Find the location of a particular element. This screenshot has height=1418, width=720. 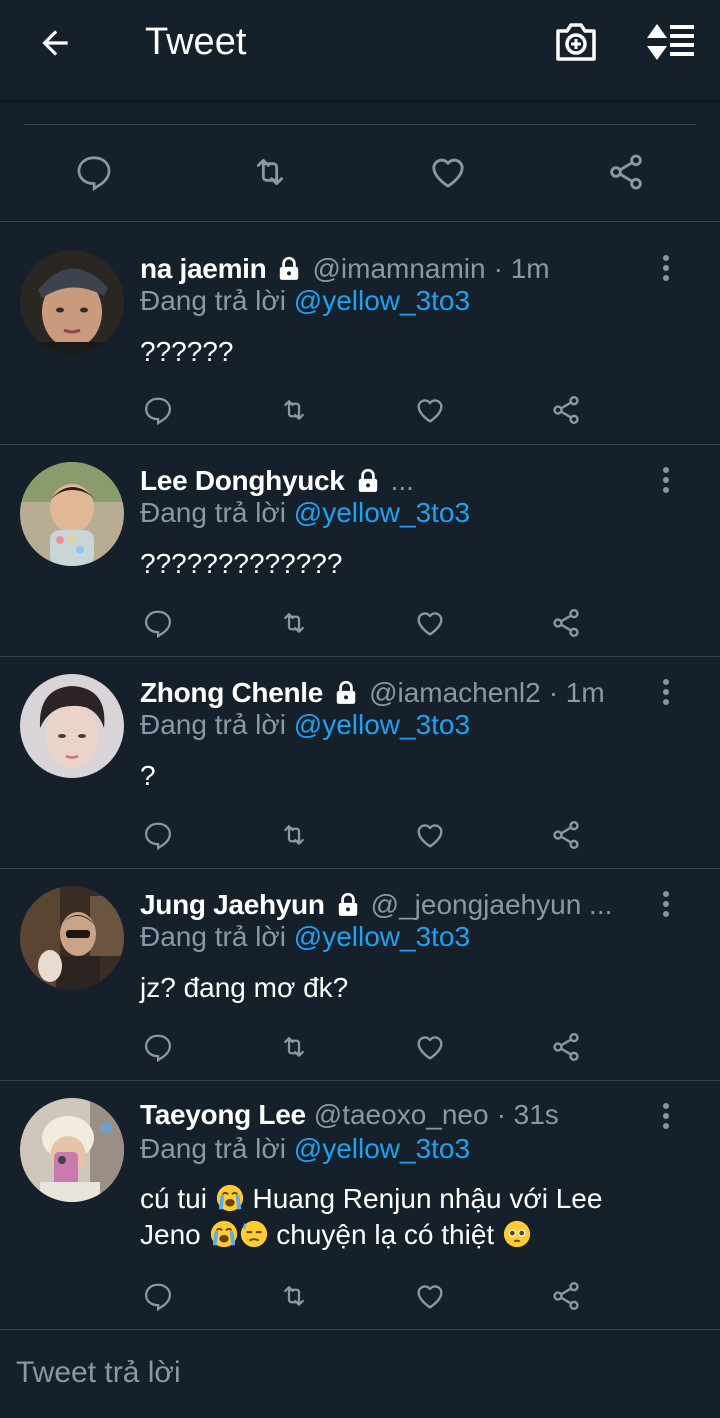

tweet-text-part: Huang Renjun nhậu với Lee is located at coordinates (427, 1198).